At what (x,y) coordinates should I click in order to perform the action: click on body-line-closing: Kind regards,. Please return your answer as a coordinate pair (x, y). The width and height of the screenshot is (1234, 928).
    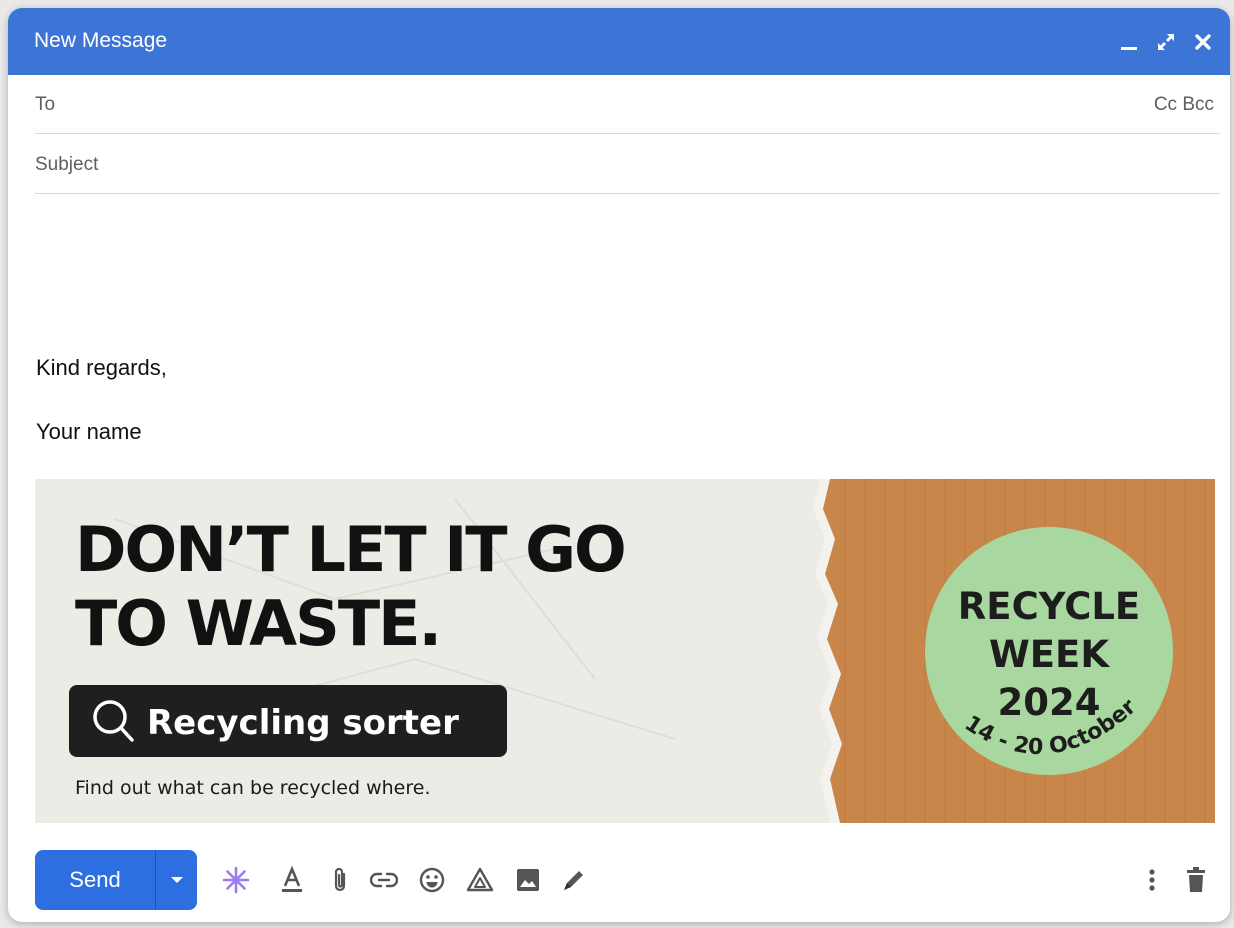
    Looking at the image, I should click on (101, 367).